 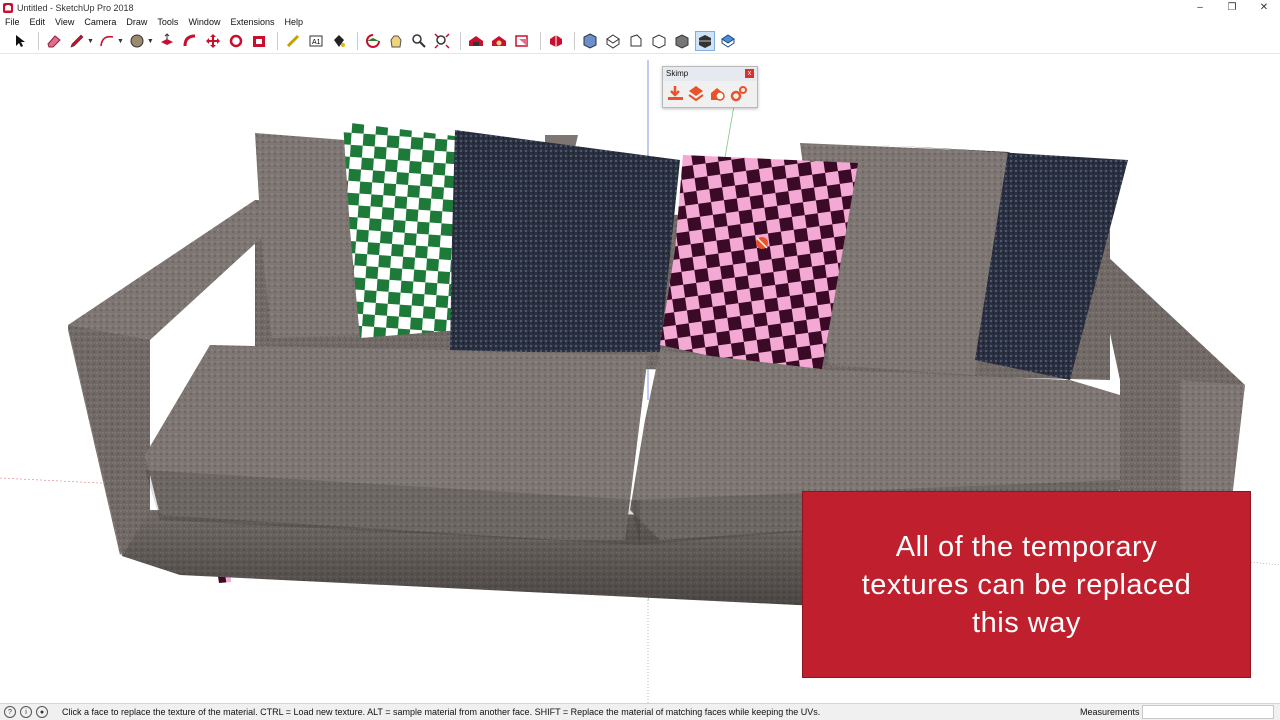 I want to click on iso-view-icon, so click(x=590, y=41).